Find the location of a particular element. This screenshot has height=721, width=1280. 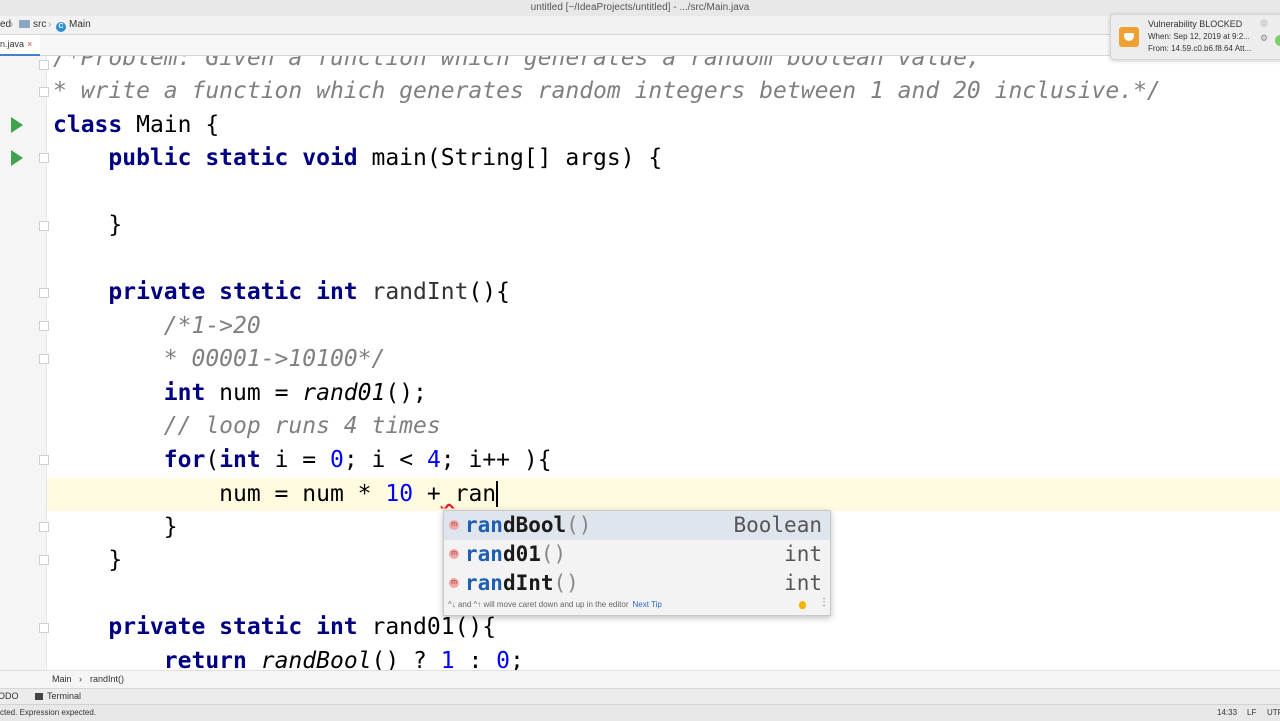

notification-title: Vulnerability BLOCKED is located at coordinates (1195, 24).